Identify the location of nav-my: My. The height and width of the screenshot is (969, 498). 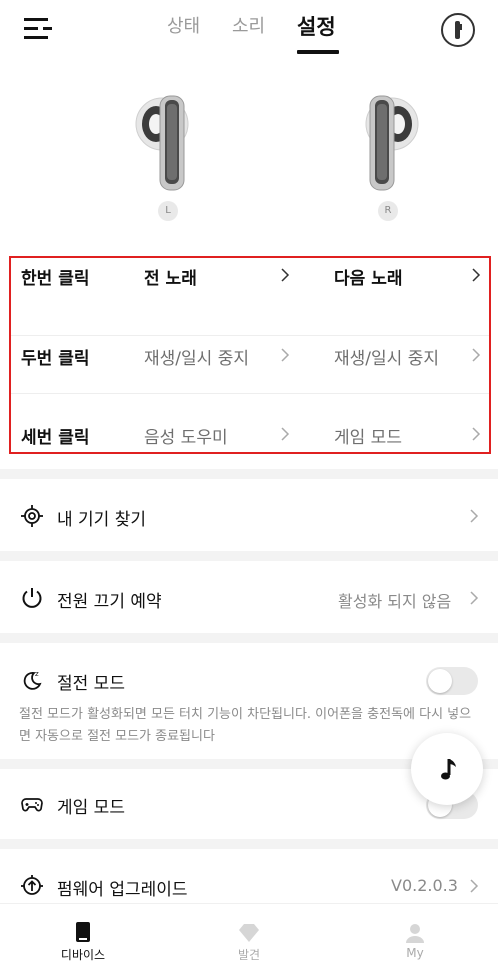
(415, 936).